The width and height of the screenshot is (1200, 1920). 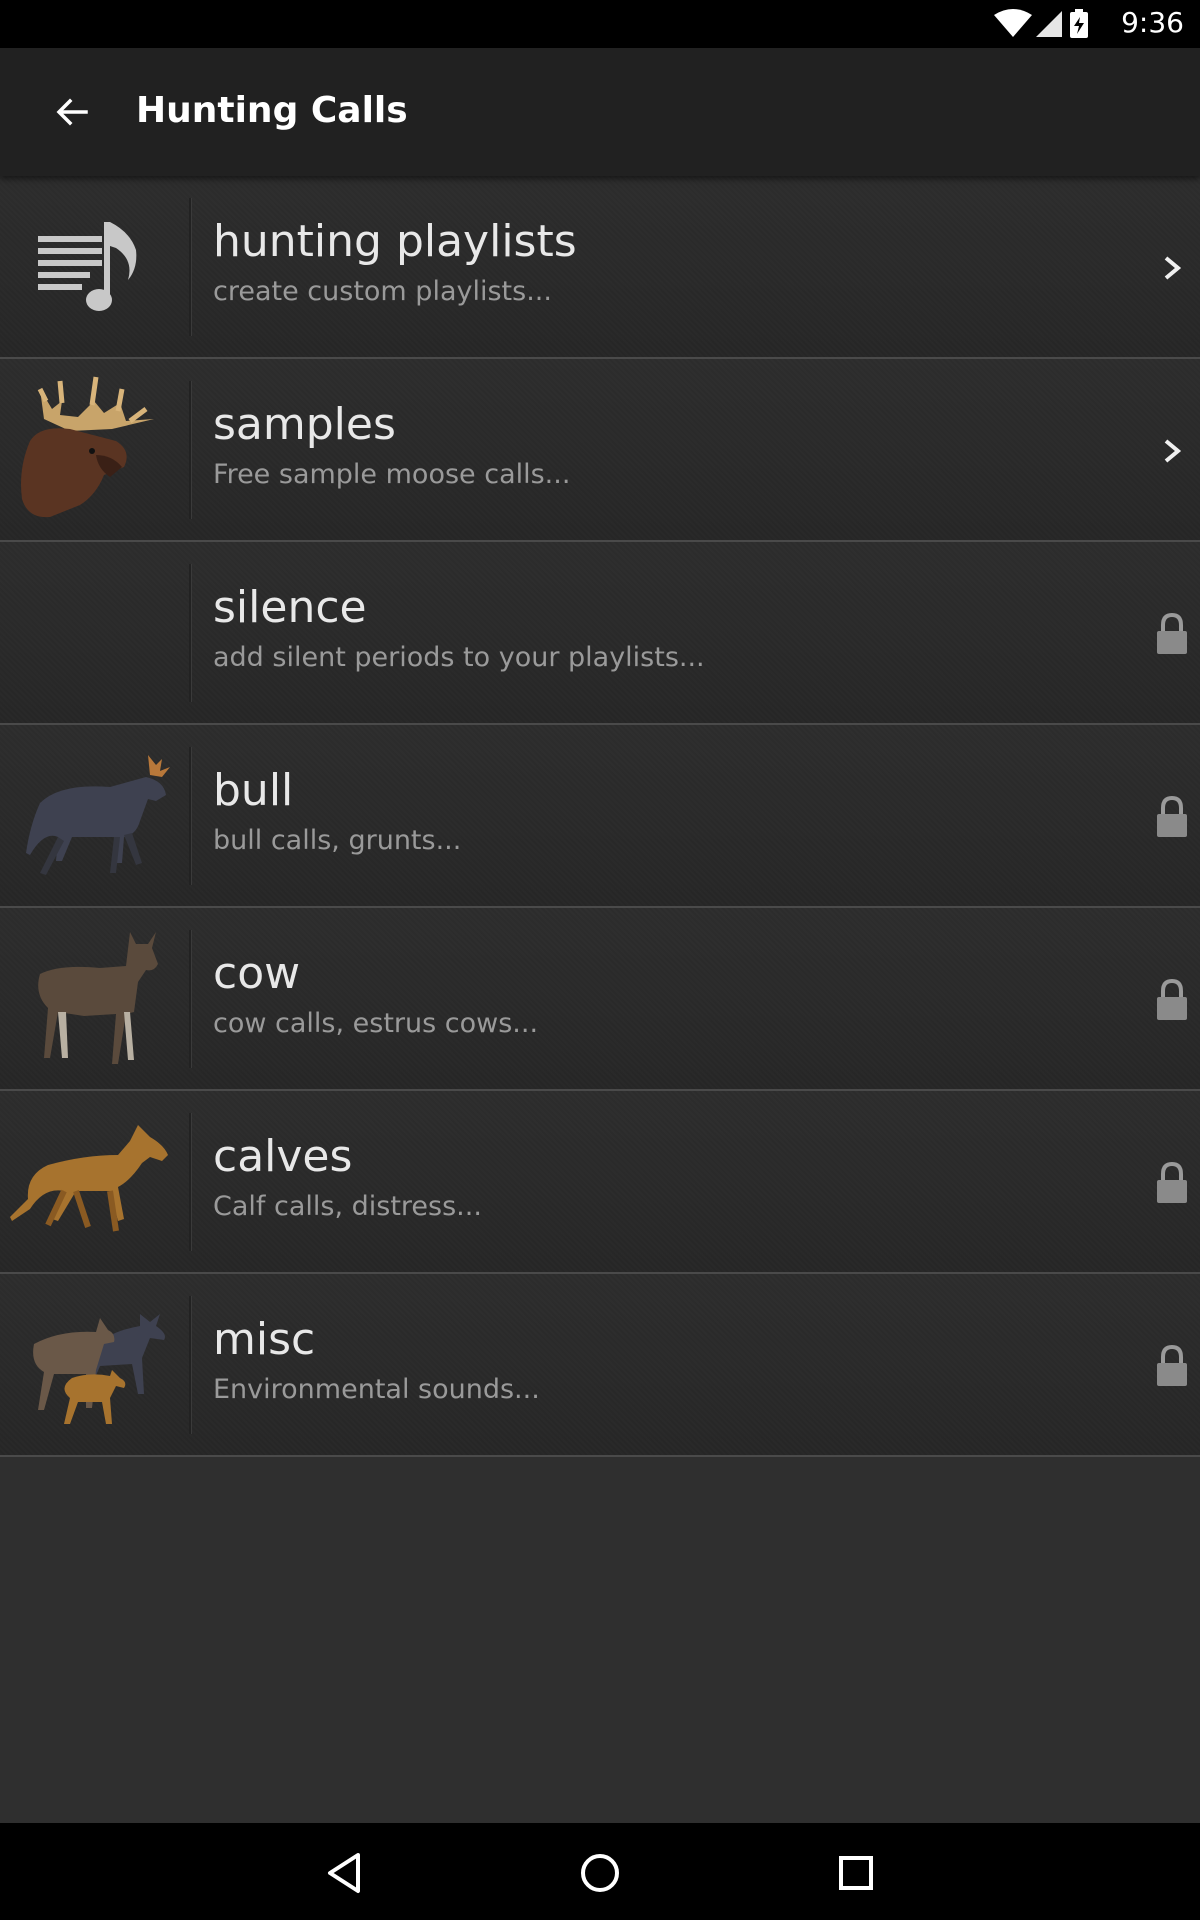 What do you see at coordinates (257, 973) in the screenshot?
I see `list-item-title: cow` at bounding box center [257, 973].